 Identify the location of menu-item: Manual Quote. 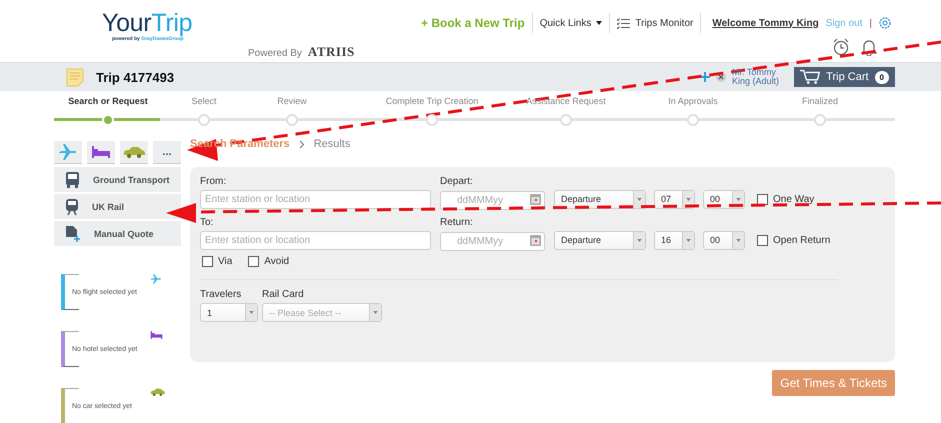
(117, 233).